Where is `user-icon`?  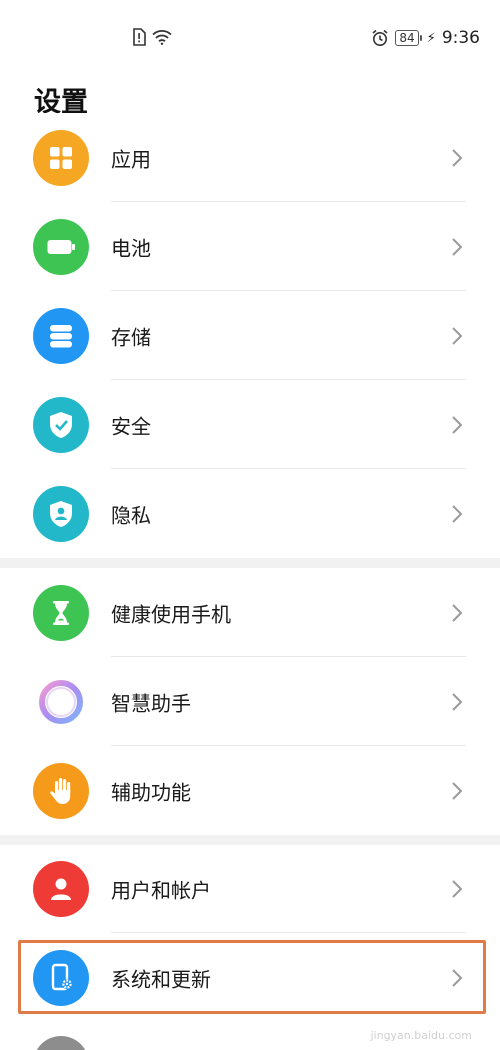
user-icon is located at coordinates (61, 889).